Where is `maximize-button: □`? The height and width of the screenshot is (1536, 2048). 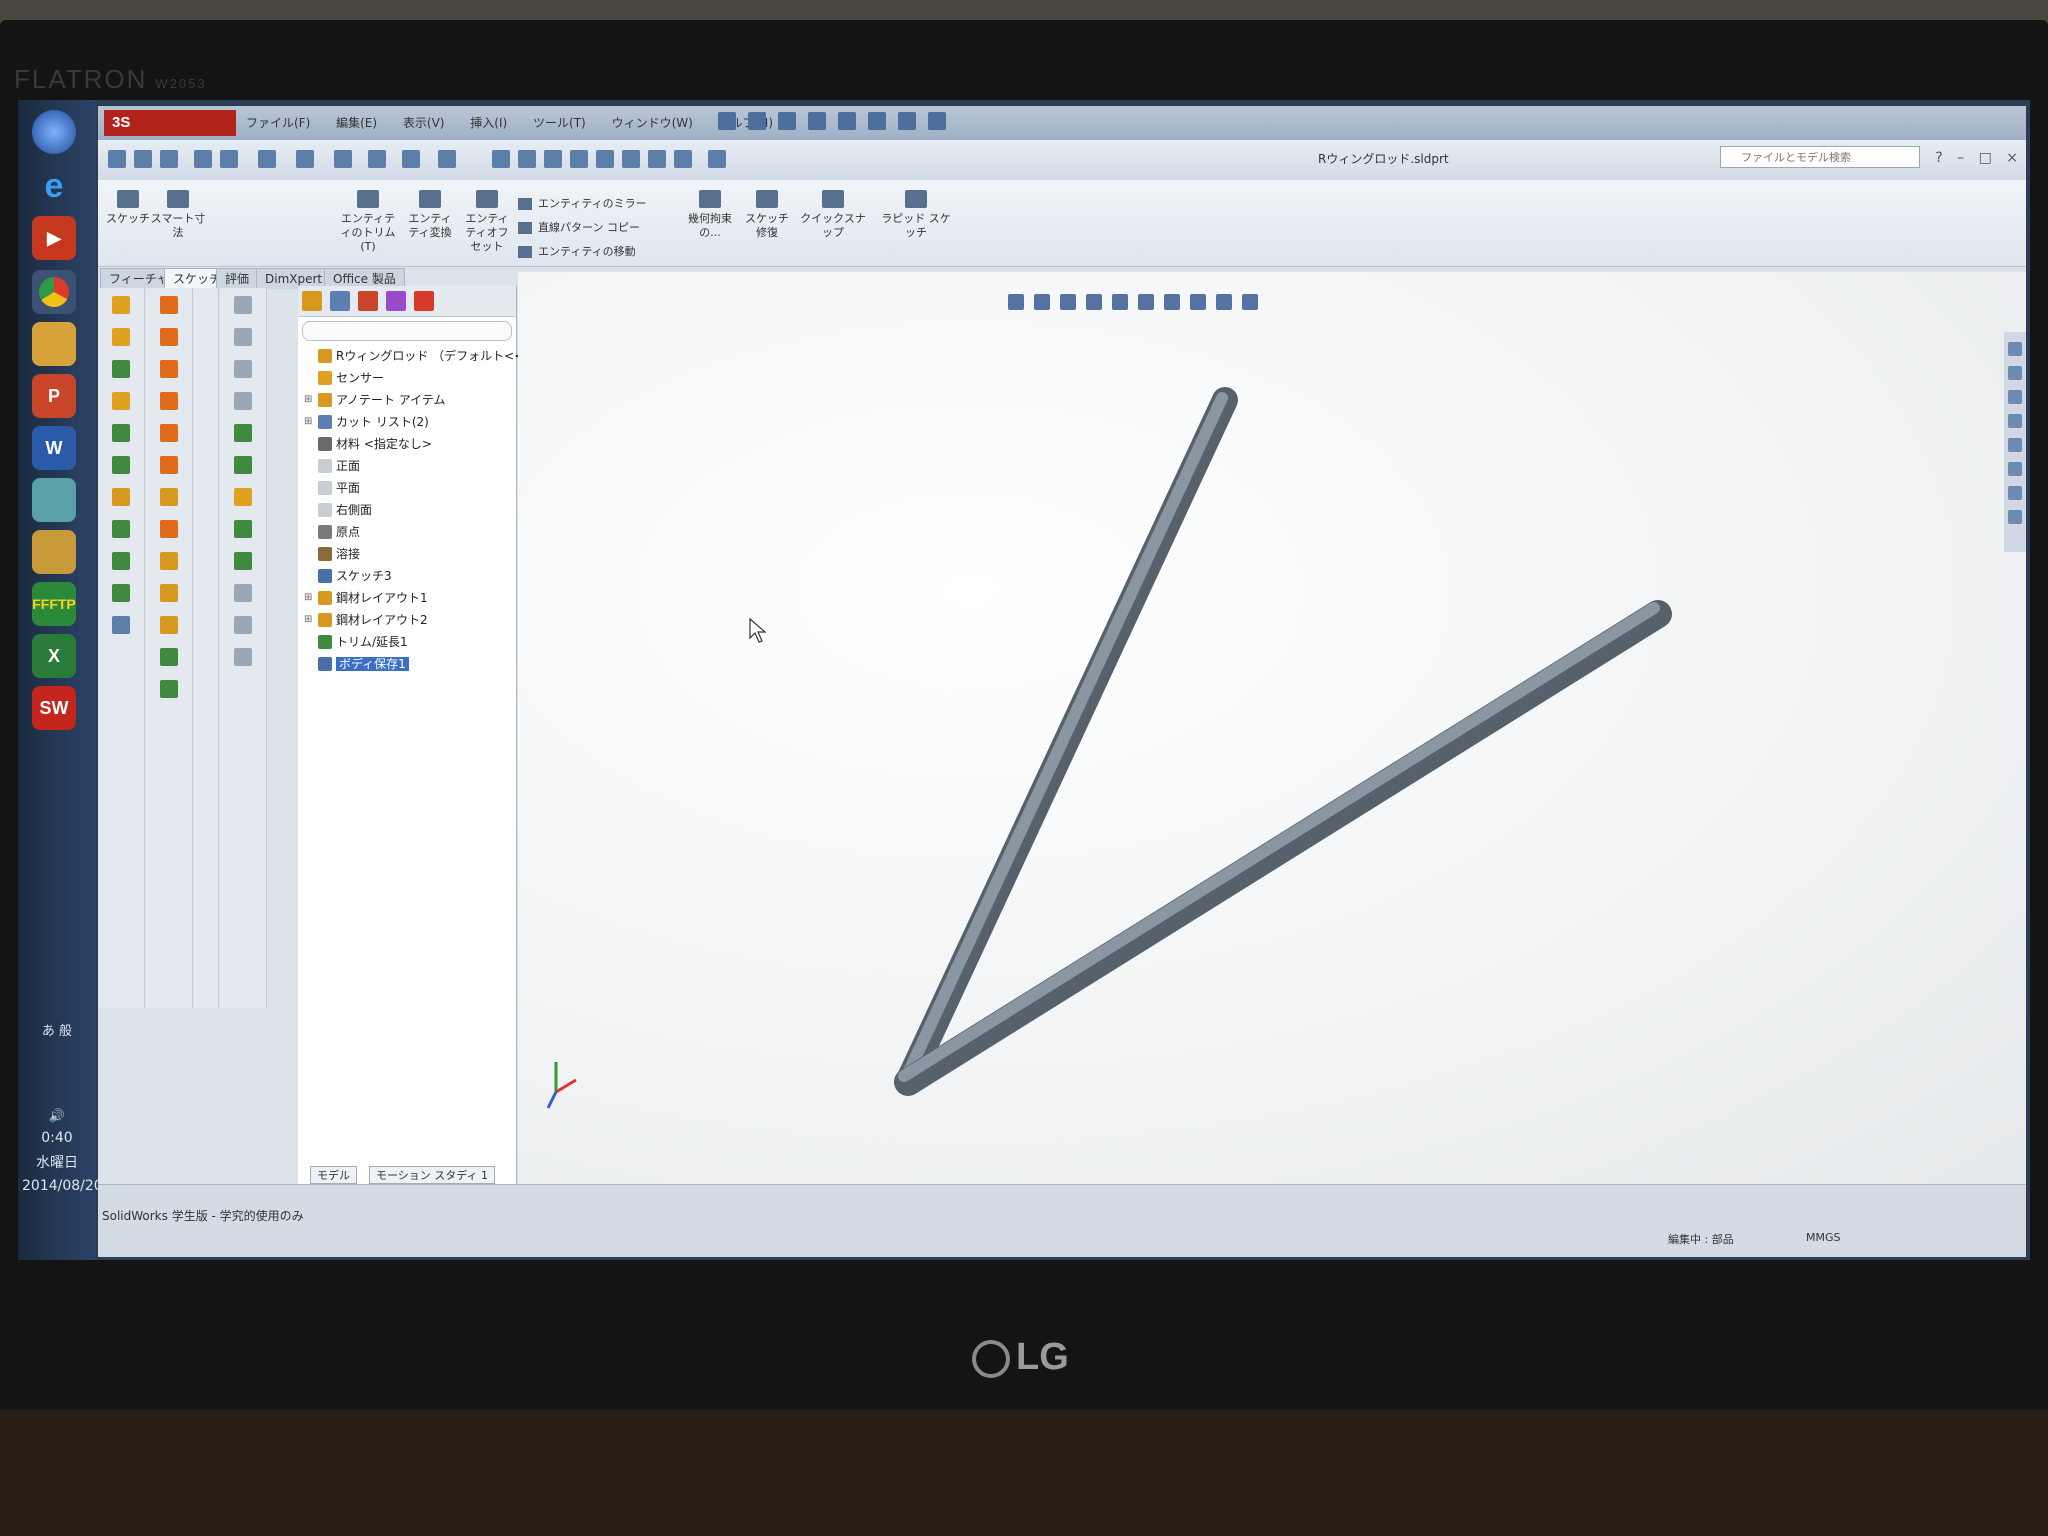
maximize-button: □ is located at coordinates (1985, 158).